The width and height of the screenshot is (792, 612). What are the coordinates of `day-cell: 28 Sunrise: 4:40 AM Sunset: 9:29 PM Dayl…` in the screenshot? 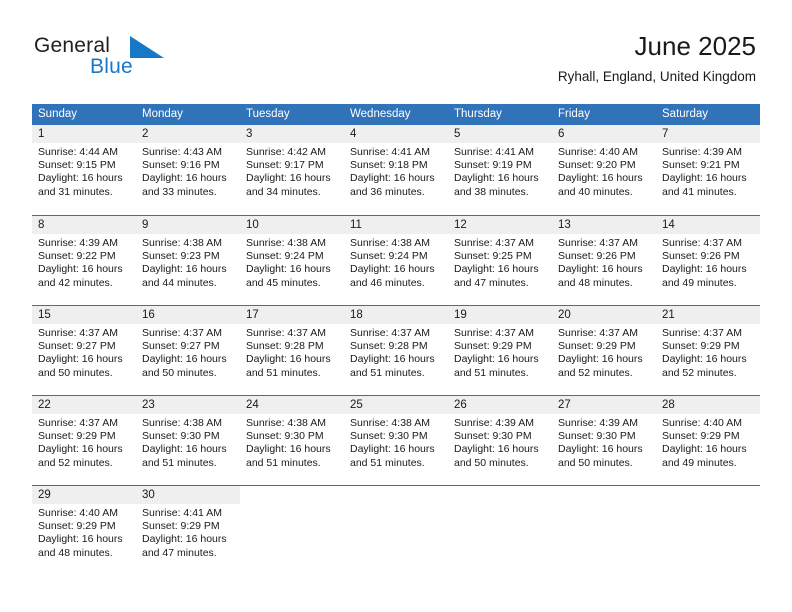 It's located at (708, 440).